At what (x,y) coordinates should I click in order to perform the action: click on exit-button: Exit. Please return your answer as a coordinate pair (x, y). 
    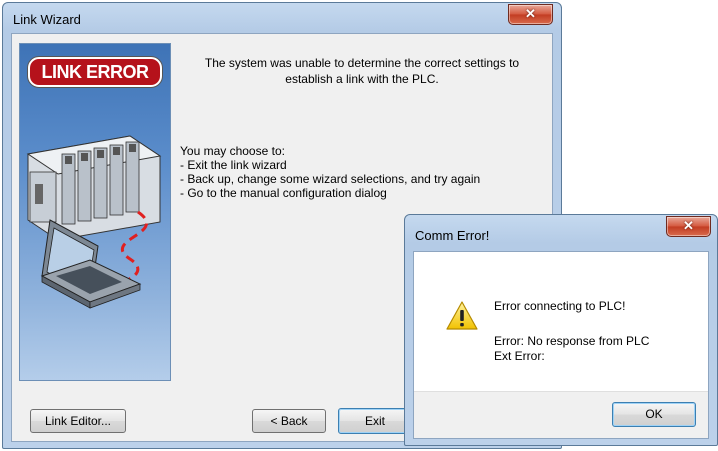
    Looking at the image, I should click on (375, 421).